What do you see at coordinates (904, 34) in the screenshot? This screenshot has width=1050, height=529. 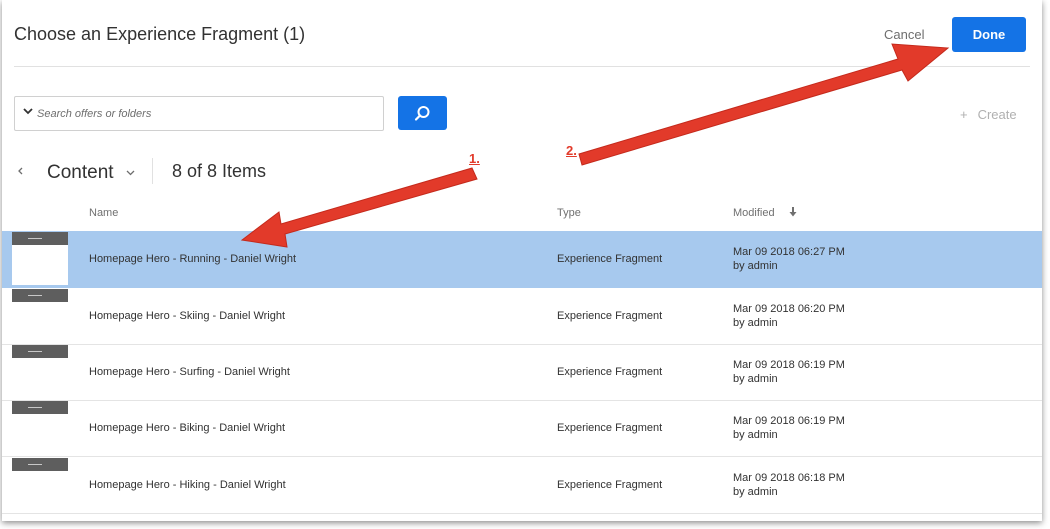 I see `cancel-button: Cancel` at bounding box center [904, 34].